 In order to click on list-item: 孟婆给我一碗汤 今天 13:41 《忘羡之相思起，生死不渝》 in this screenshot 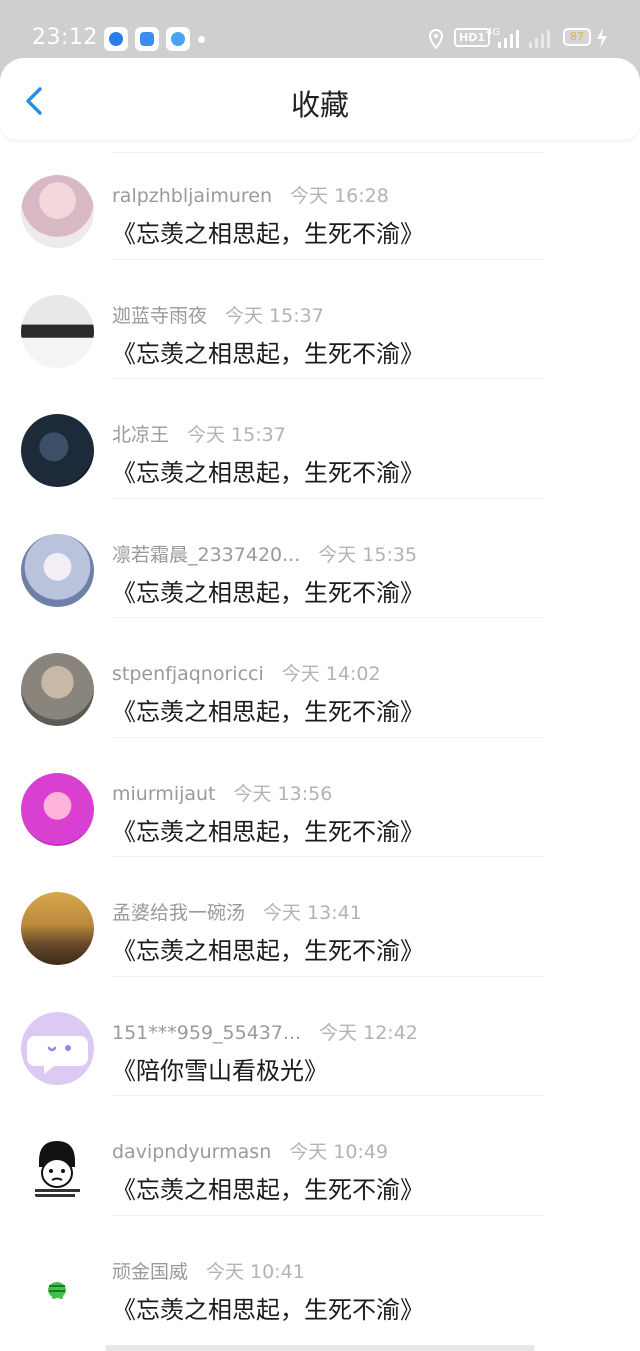, I will do `click(320, 917)`.